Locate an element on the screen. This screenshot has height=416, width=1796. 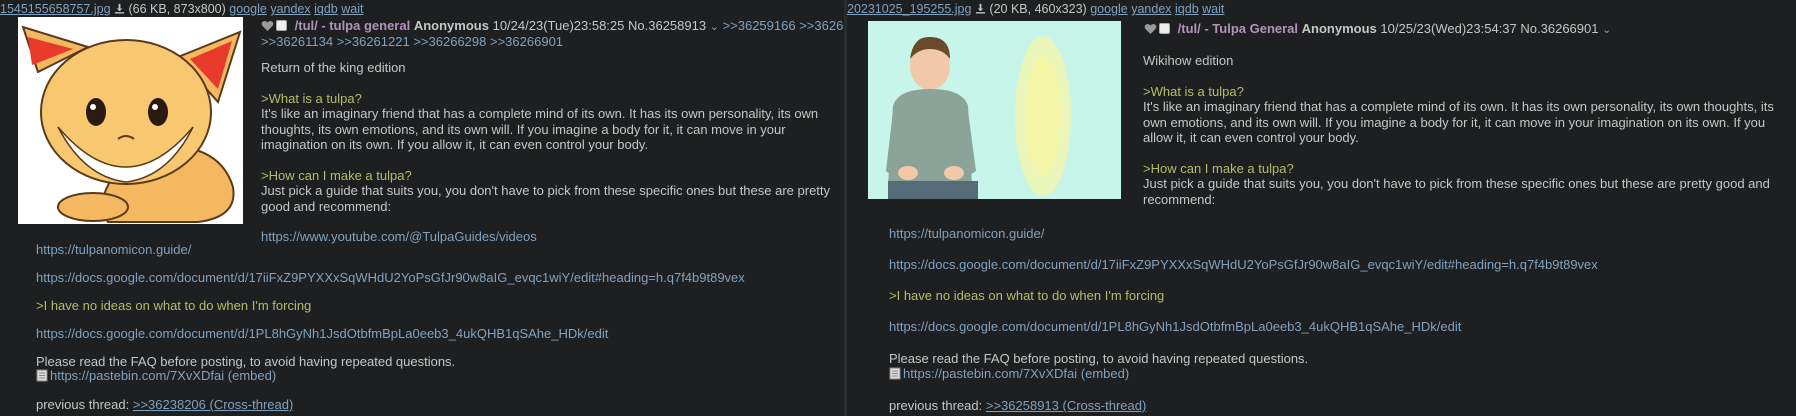
post-number: No.36258913 is located at coordinates (667, 25).